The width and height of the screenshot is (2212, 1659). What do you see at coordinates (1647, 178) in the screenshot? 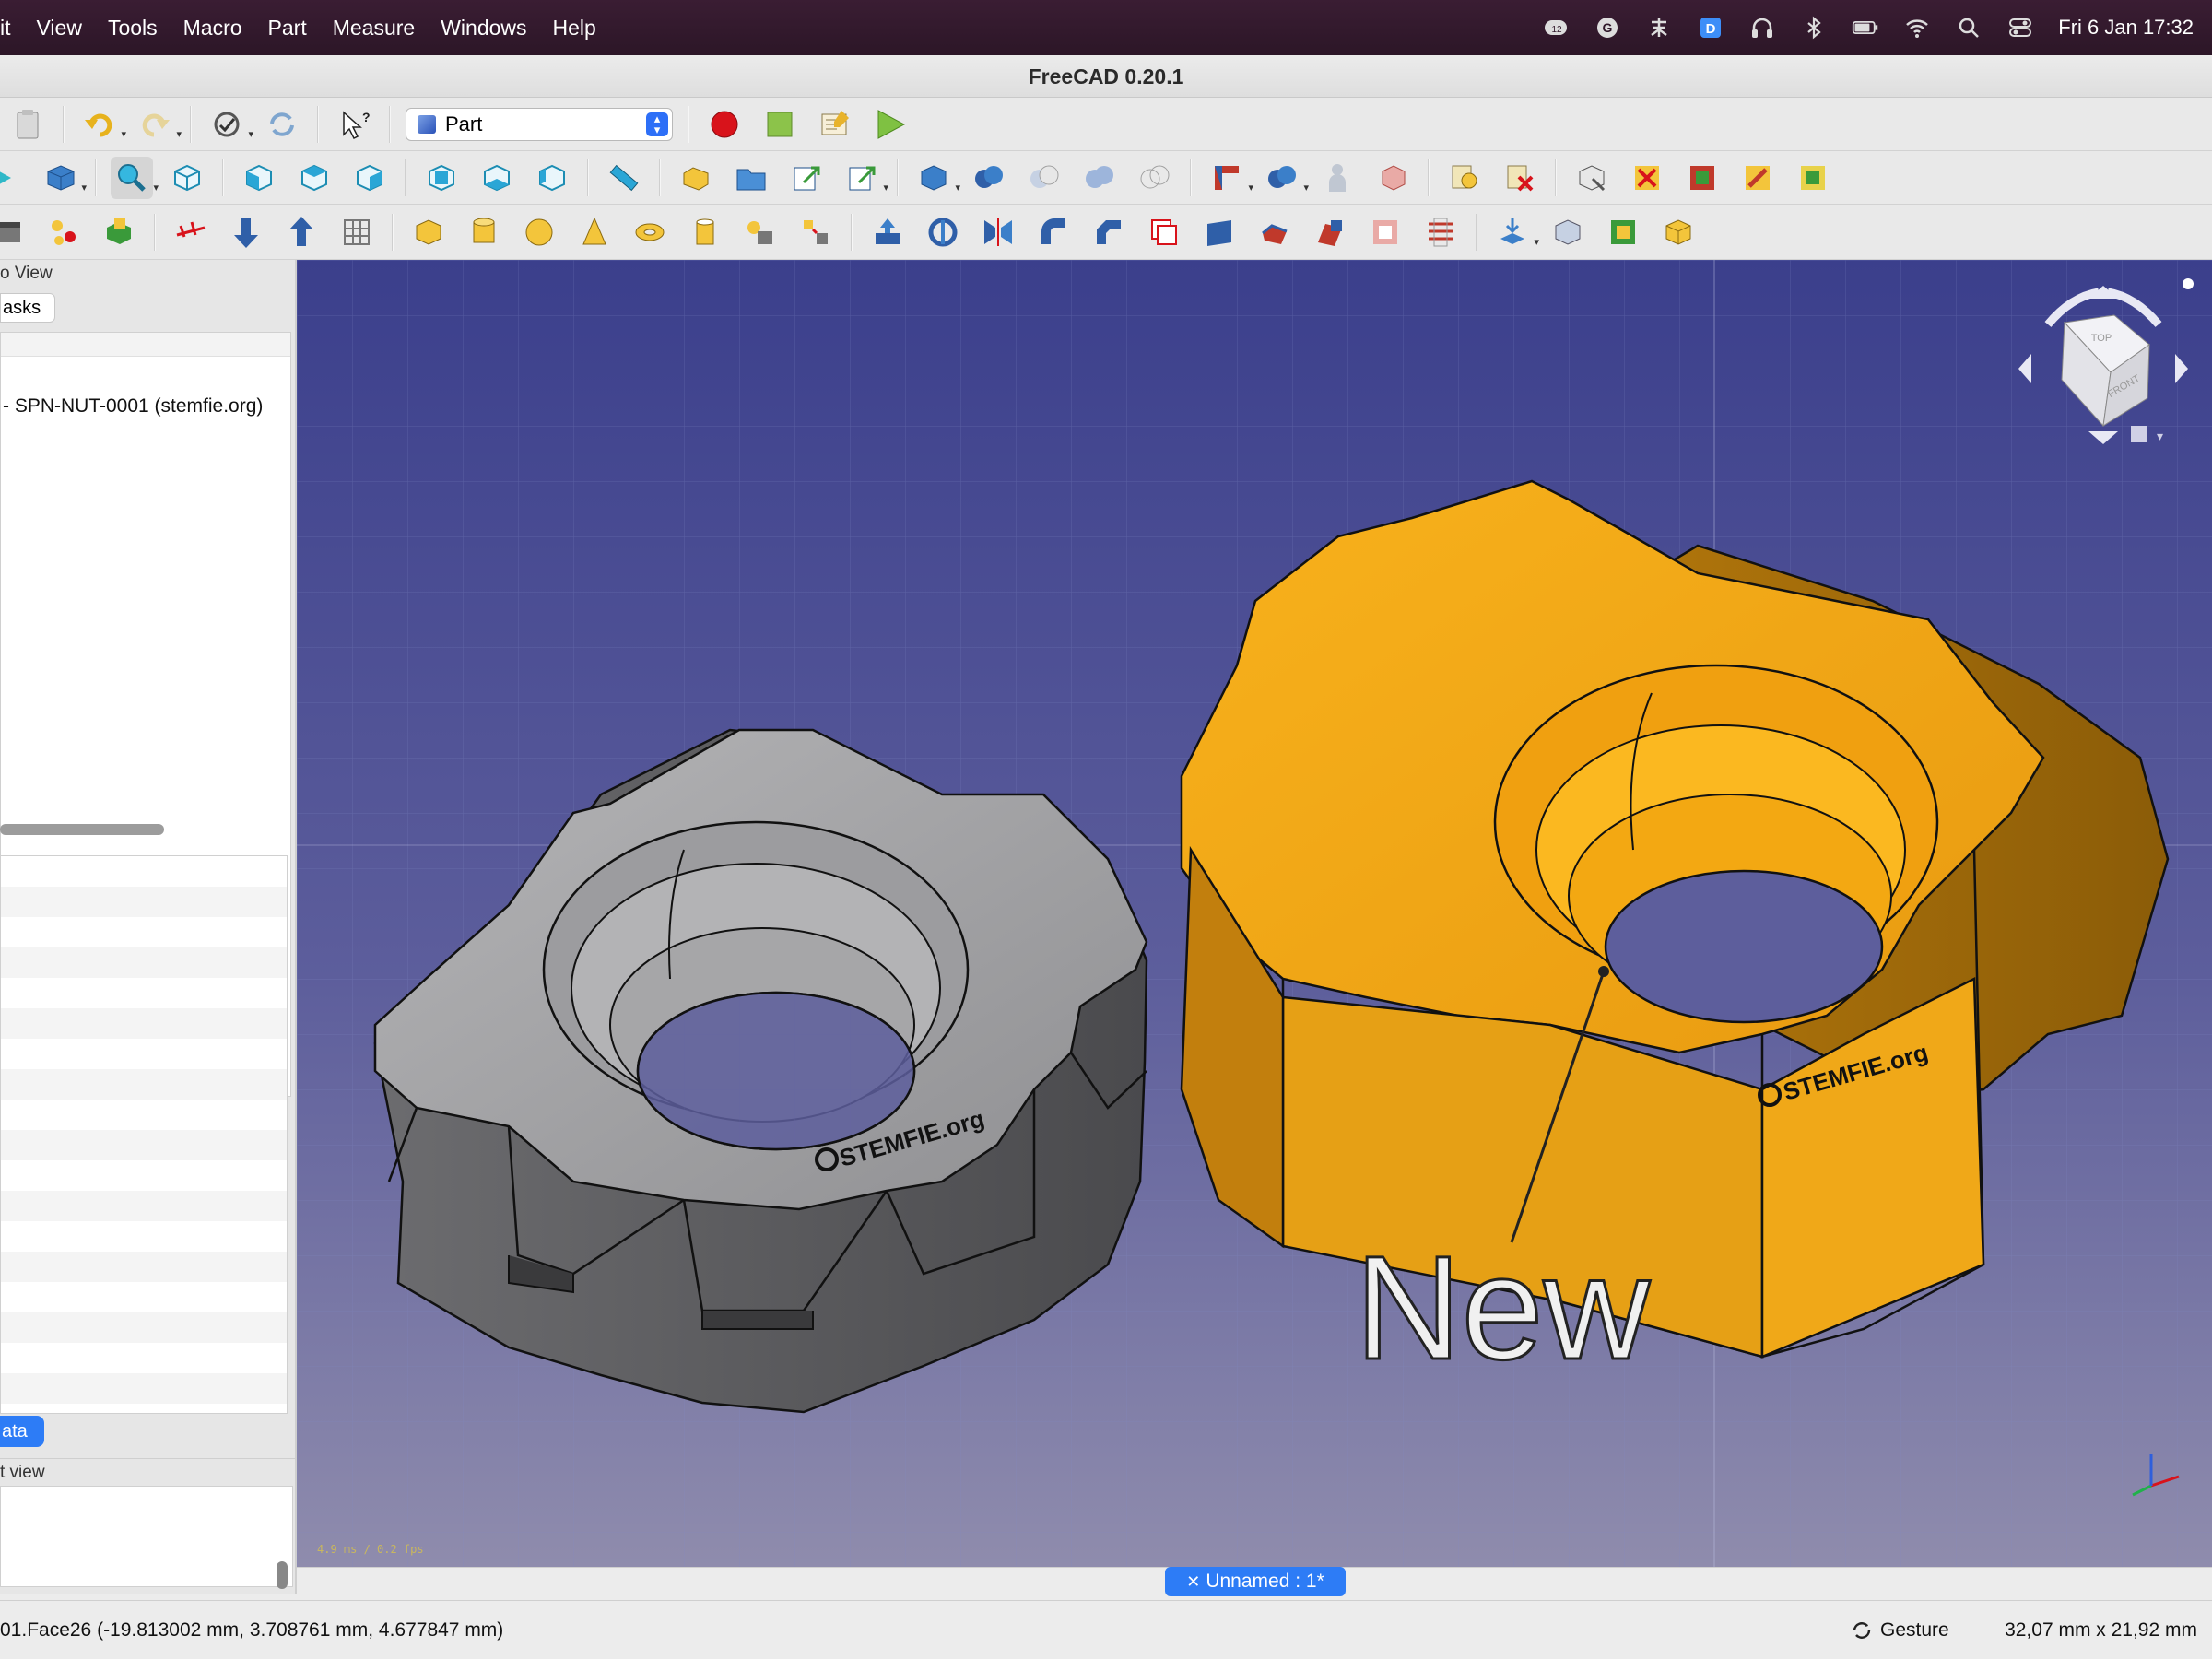
I see `measure-toggle-icon` at bounding box center [1647, 178].